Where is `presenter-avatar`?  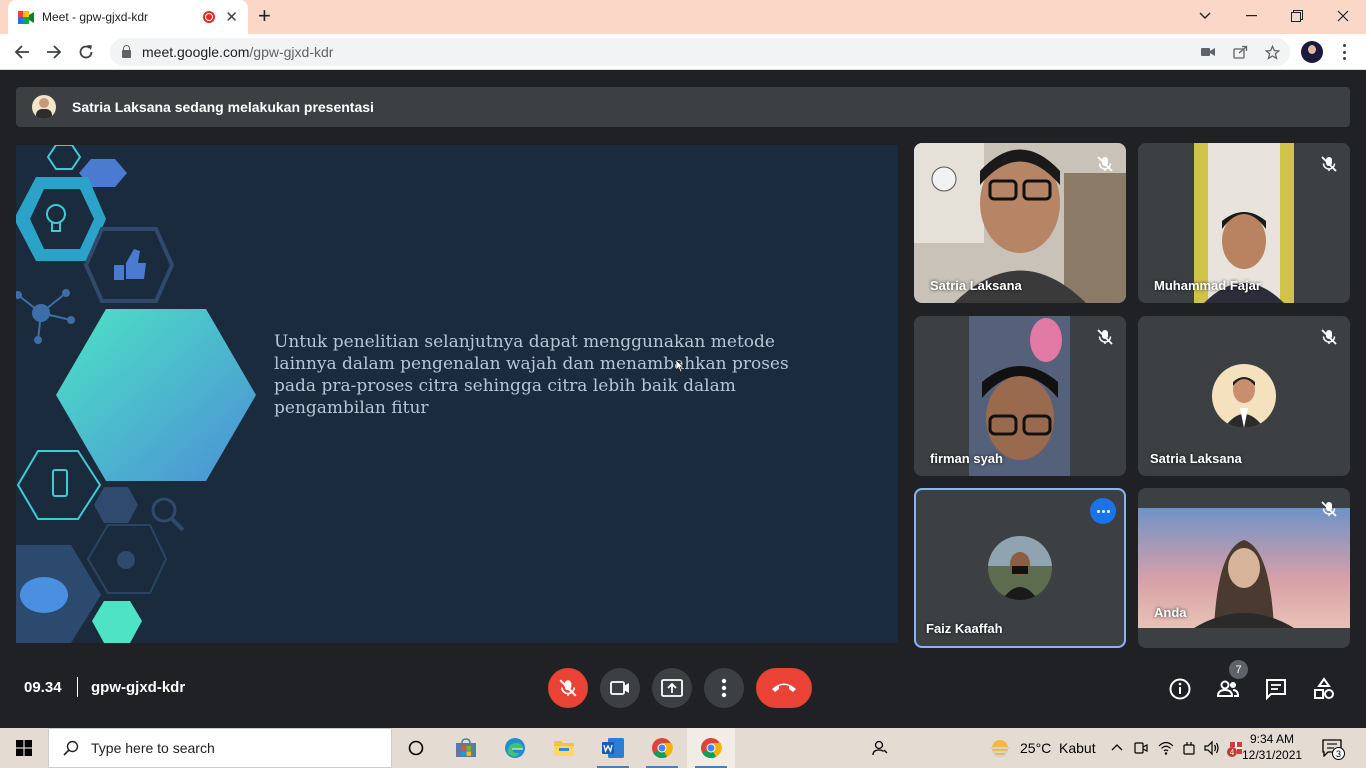
presenter-avatar is located at coordinates (44, 107).